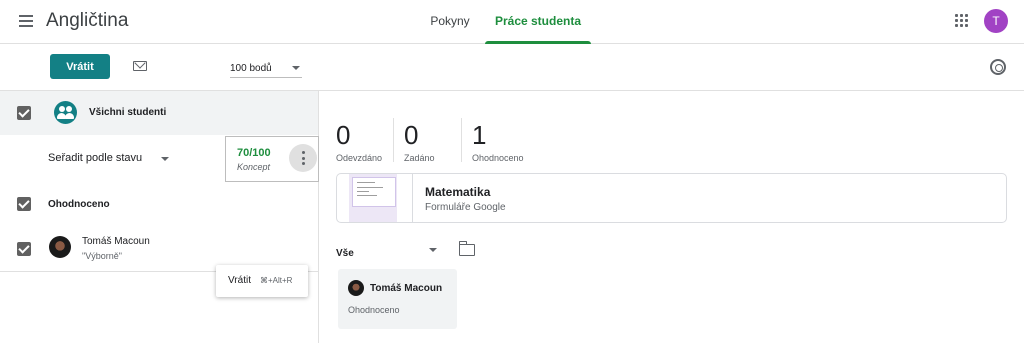 The image size is (1024, 343). What do you see at coordinates (466, 248) in the screenshot?
I see `folder-icon` at bounding box center [466, 248].